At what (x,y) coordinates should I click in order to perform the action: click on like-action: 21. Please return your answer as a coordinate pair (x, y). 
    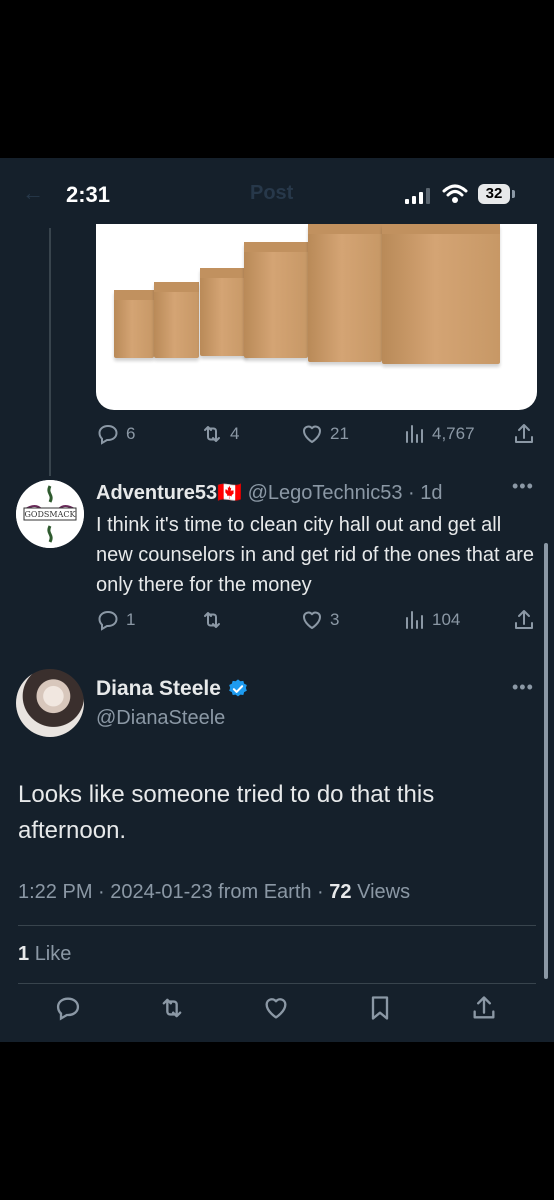
    Looking at the image, I should click on (324, 434).